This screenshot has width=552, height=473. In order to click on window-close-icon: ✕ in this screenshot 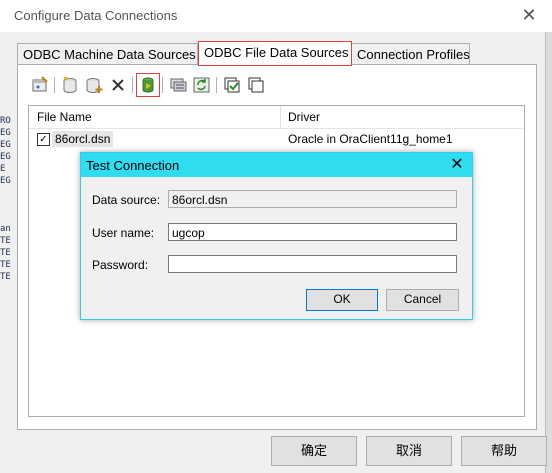, I will do `click(529, 15)`.